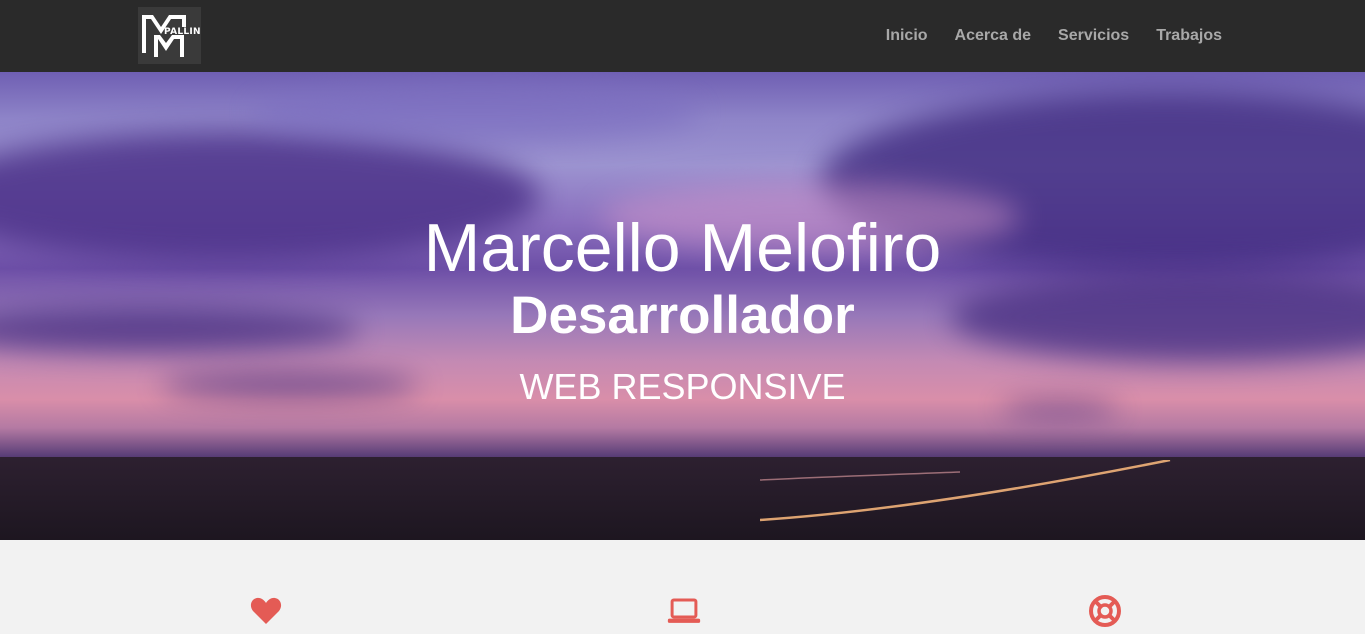 The height and width of the screenshot is (634, 1365). I want to click on hero-title: Marcello Melofiro, so click(682, 248).